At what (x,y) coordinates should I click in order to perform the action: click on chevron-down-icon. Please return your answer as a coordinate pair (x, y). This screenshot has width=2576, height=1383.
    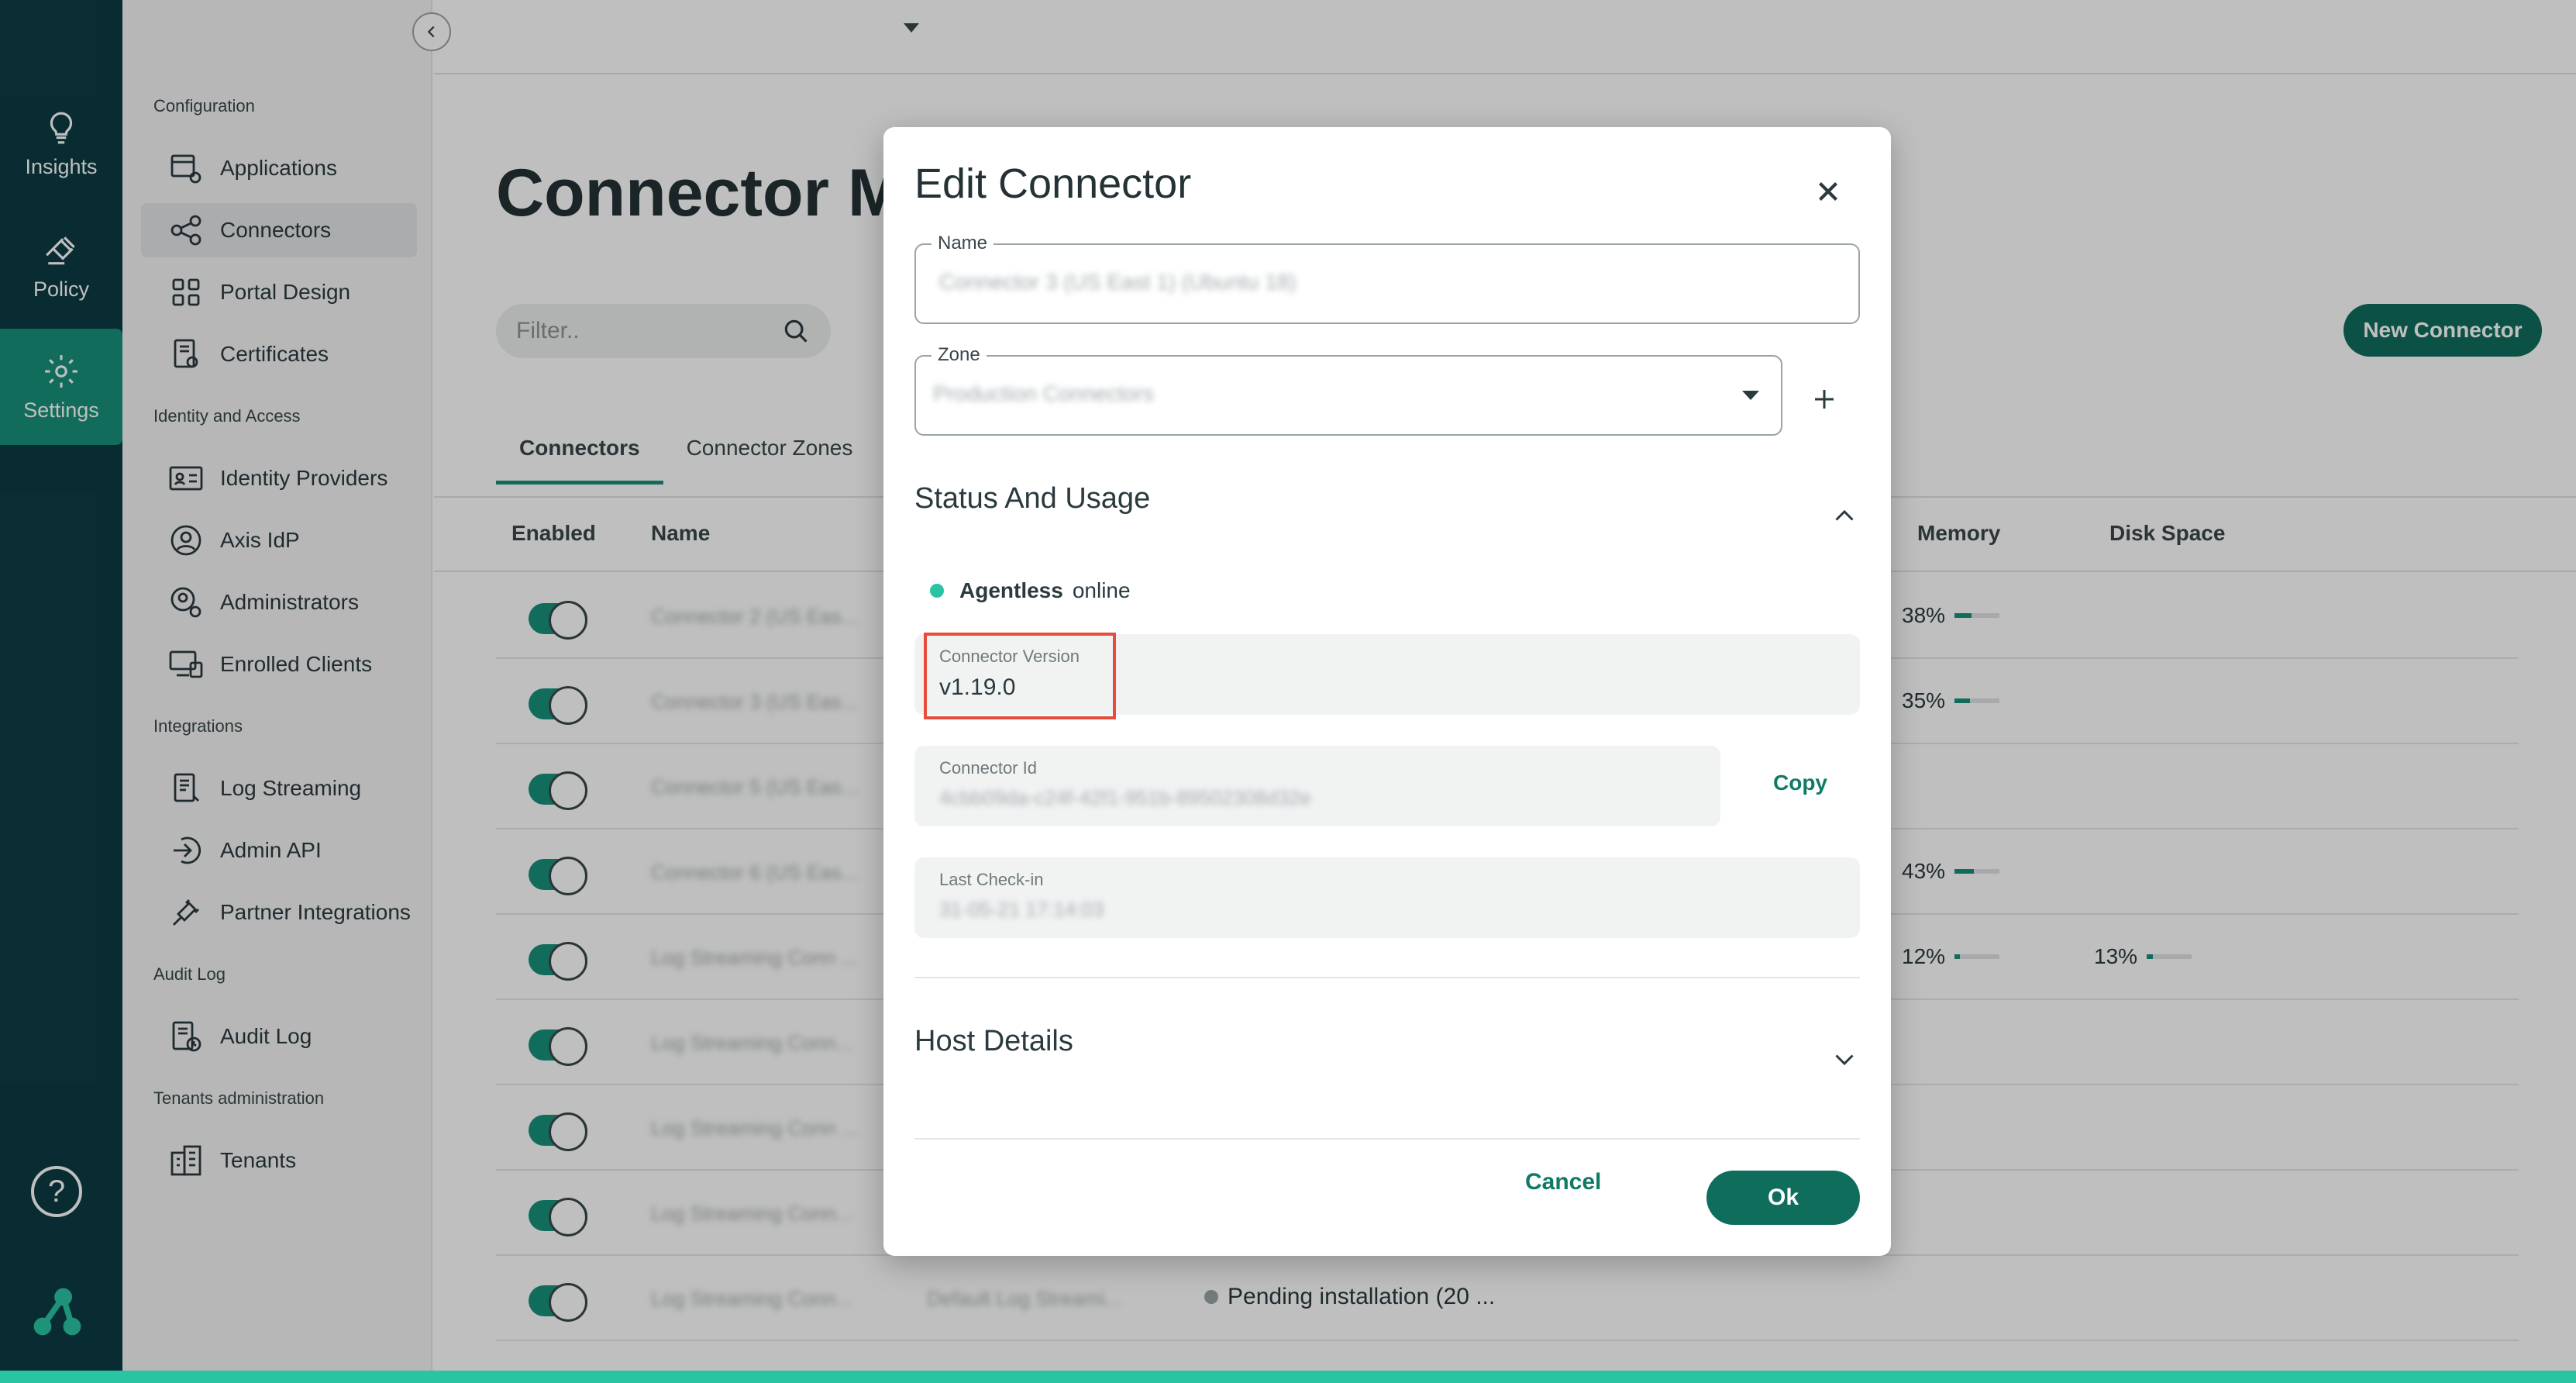
    Looking at the image, I should click on (1844, 1059).